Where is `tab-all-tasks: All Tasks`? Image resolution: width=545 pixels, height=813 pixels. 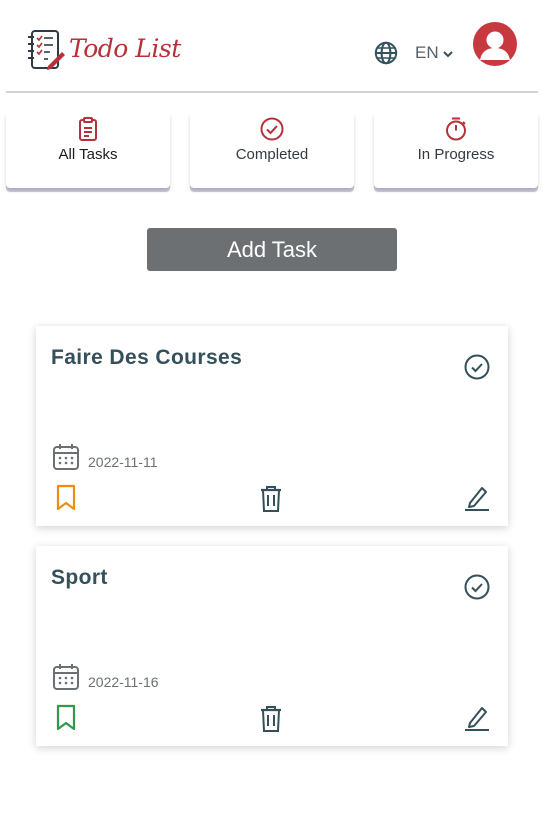 tab-all-tasks: All Tasks is located at coordinates (88, 150).